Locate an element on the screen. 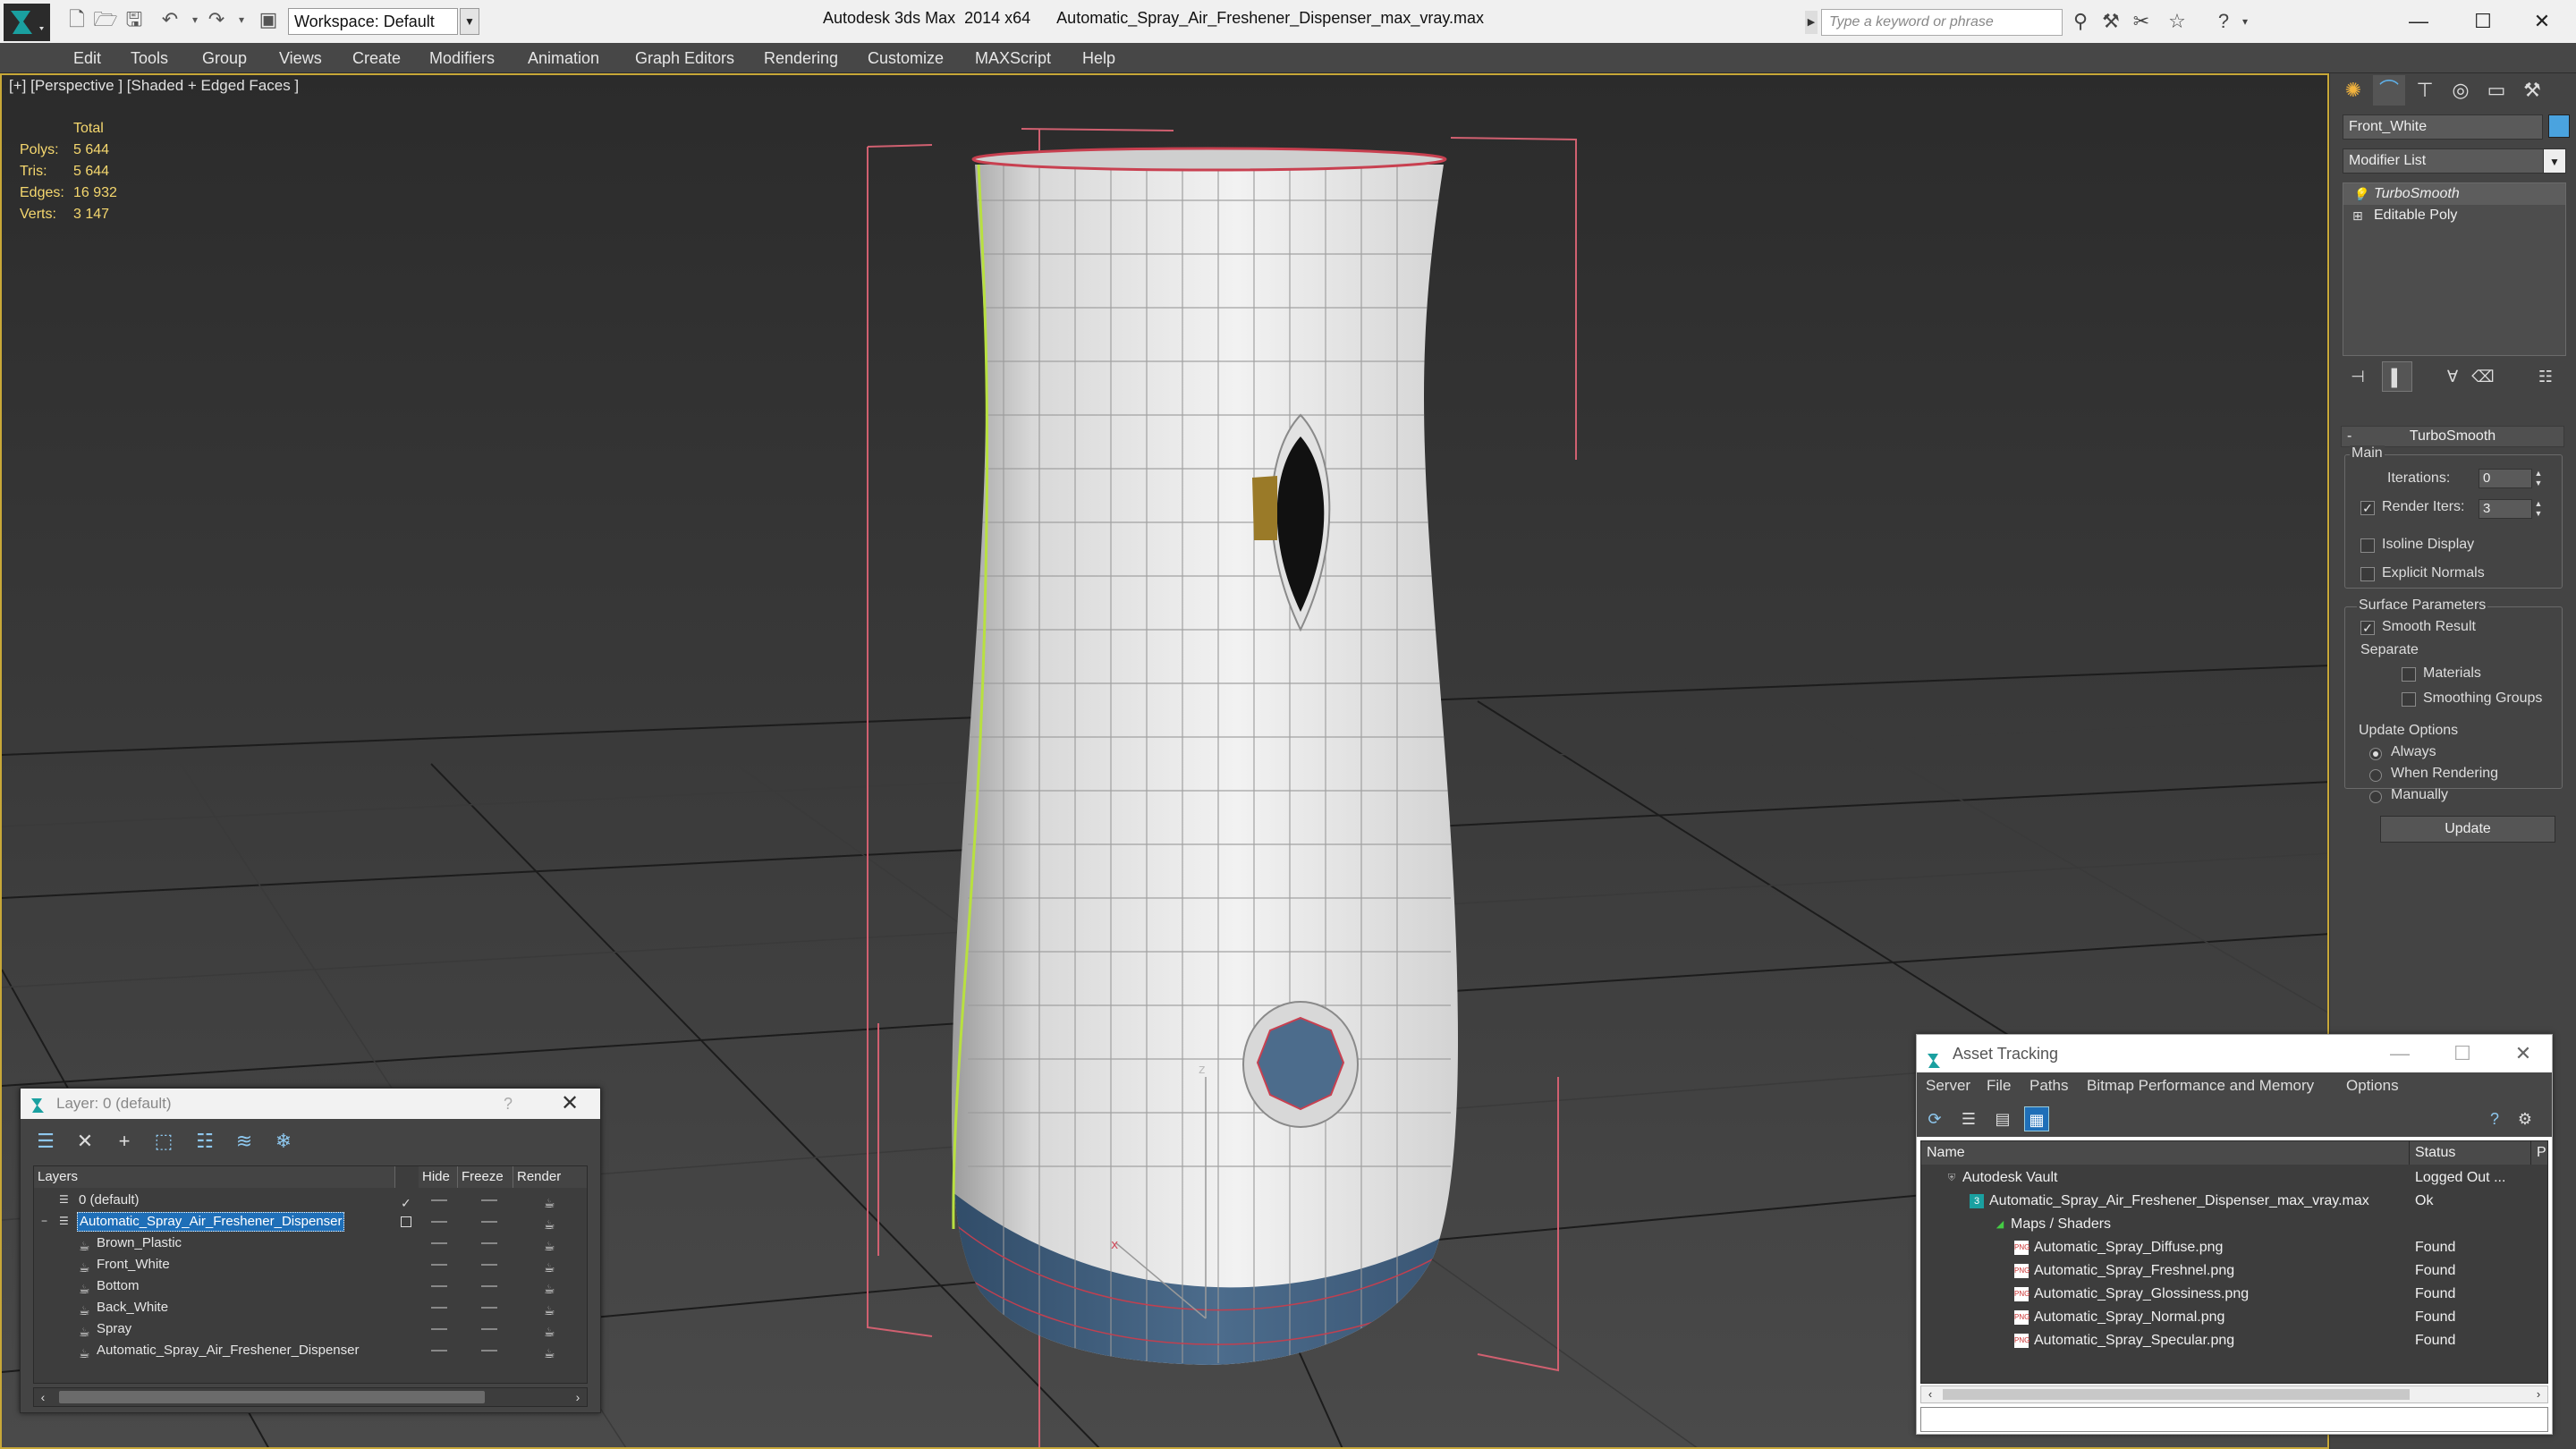 The height and width of the screenshot is (1449, 2576). object-color-swatch is located at coordinates (2559, 126).